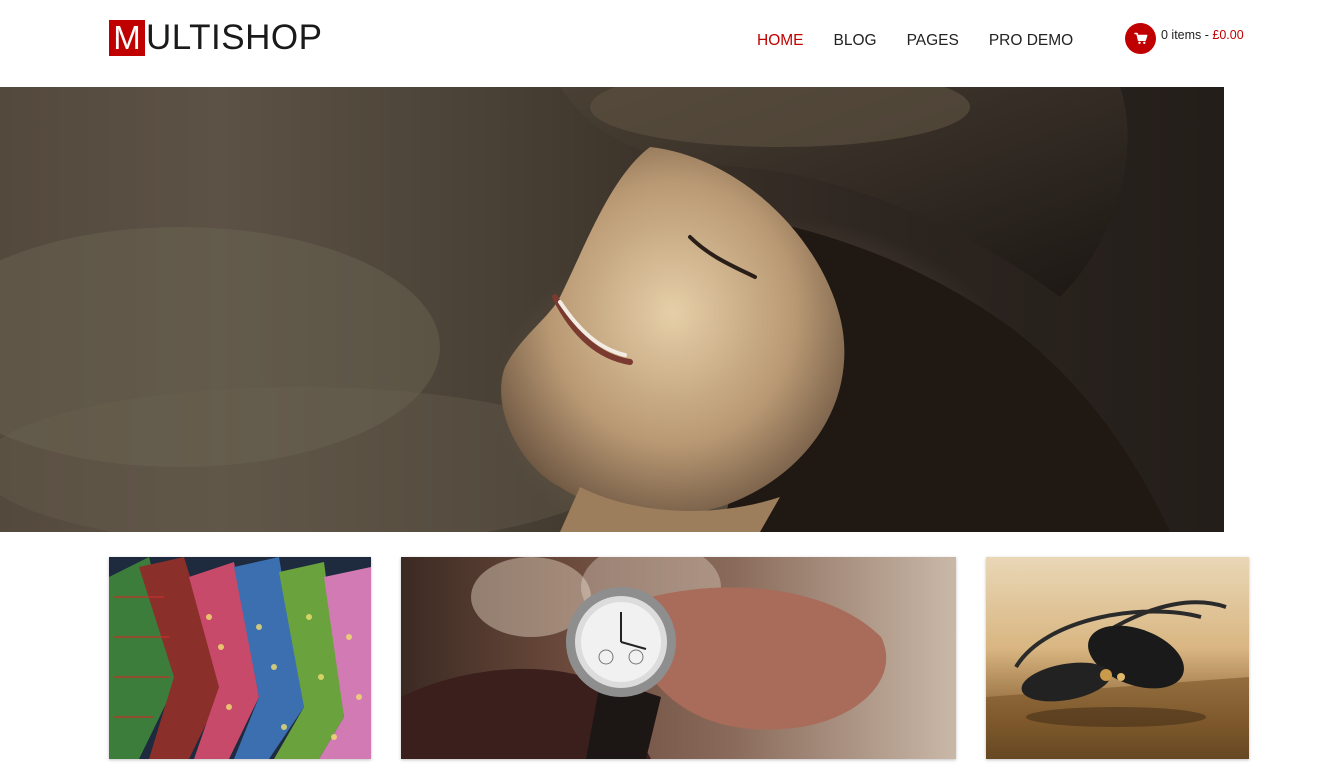 This screenshot has width=1344, height=778. I want to click on nav-item-pages: PAGES, so click(933, 41).